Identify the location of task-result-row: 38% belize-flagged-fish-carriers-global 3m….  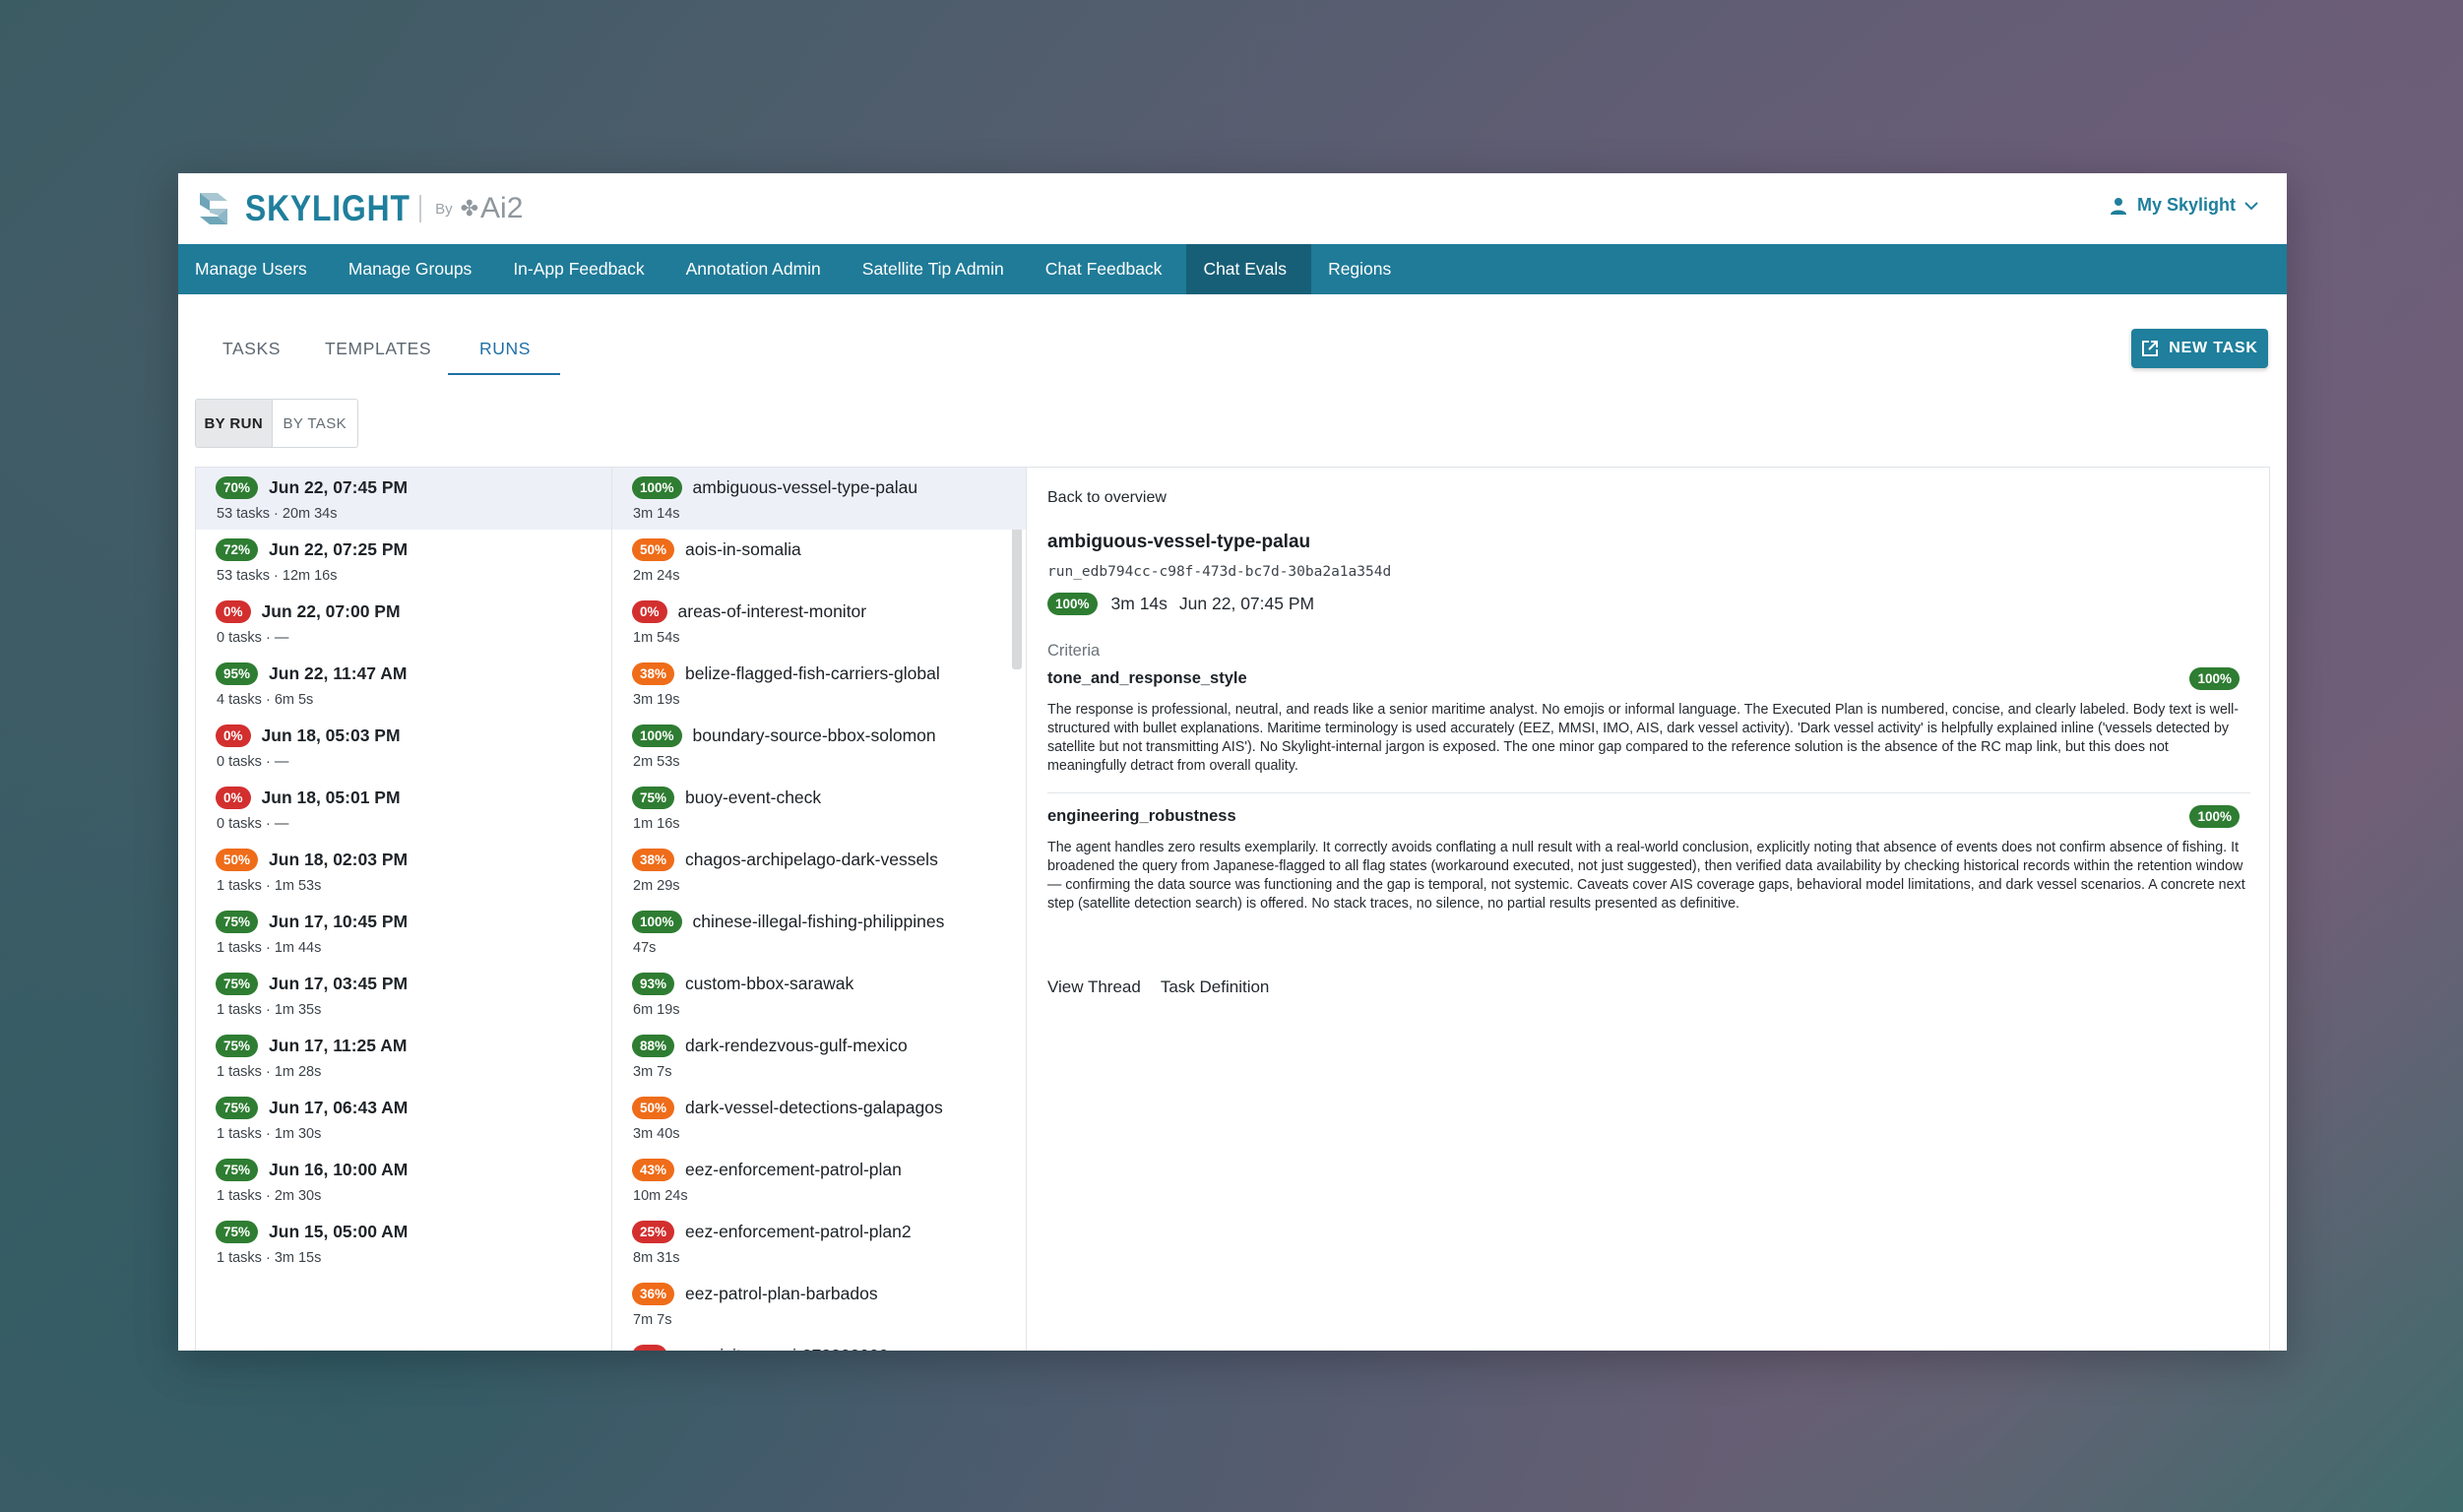
(819, 685).